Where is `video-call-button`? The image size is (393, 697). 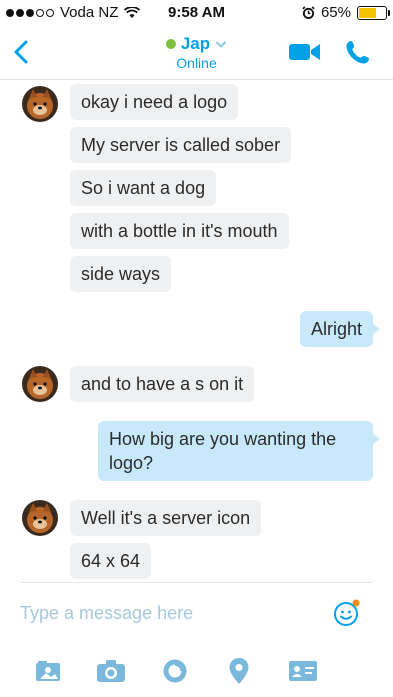 video-call-button is located at coordinates (305, 52).